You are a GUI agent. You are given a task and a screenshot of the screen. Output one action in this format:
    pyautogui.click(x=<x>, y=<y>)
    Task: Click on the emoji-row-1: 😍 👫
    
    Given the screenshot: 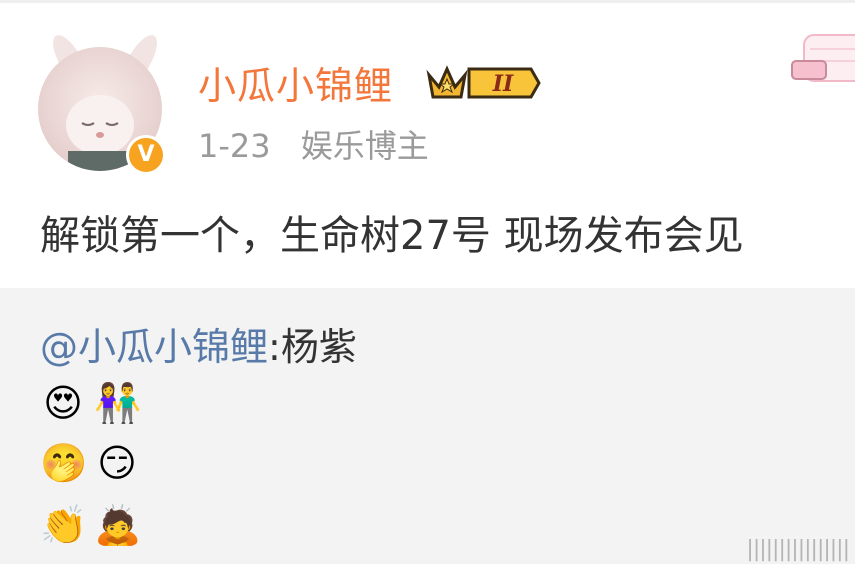 What is the action you would take?
    pyautogui.click(x=91, y=404)
    